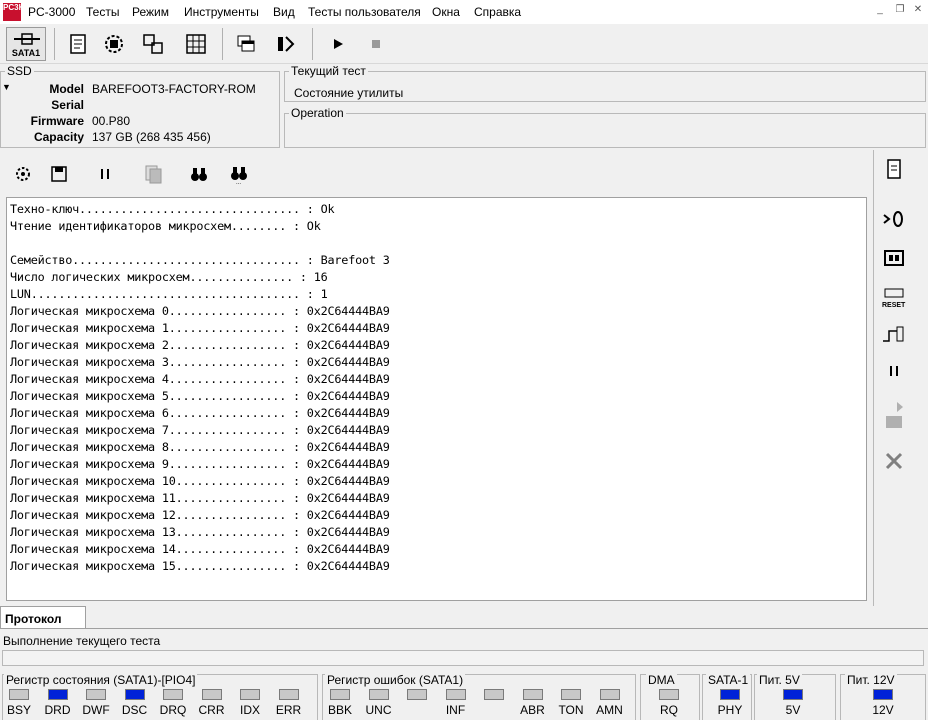 This screenshot has height=720, width=928. Describe the element at coordinates (661, 680) in the screenshot. I see `dma-title: DMA` at that location.